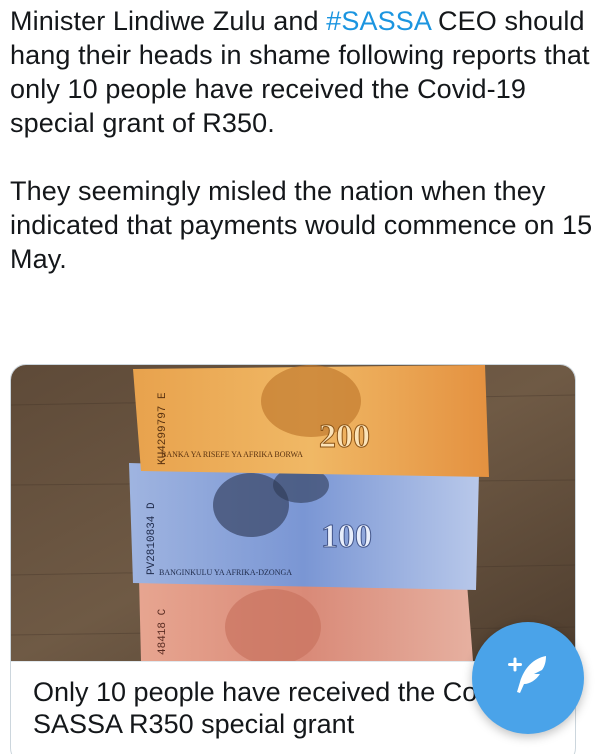 Image resolution: width=606 pixels, height=754 pixels. I want to click on tweet-text-start: Minister Lindiwe Zulu and, so click(168, 21).